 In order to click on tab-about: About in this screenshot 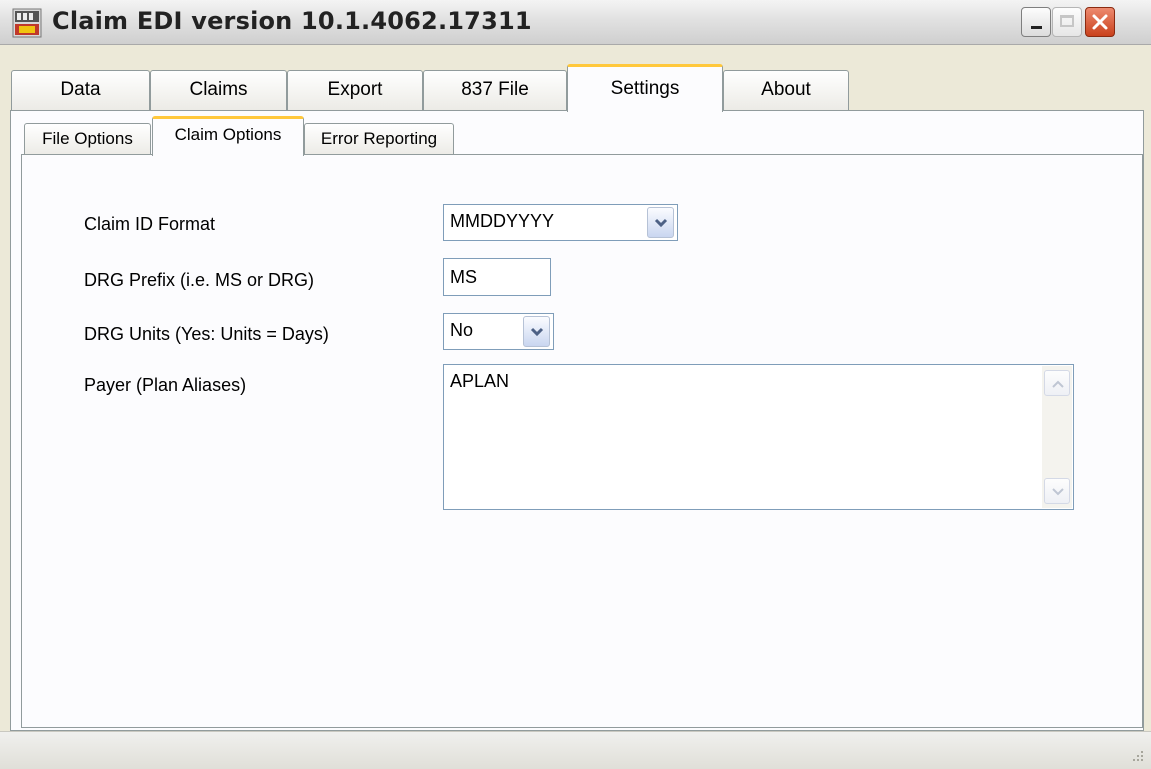, I will do `click(786, 90)`.